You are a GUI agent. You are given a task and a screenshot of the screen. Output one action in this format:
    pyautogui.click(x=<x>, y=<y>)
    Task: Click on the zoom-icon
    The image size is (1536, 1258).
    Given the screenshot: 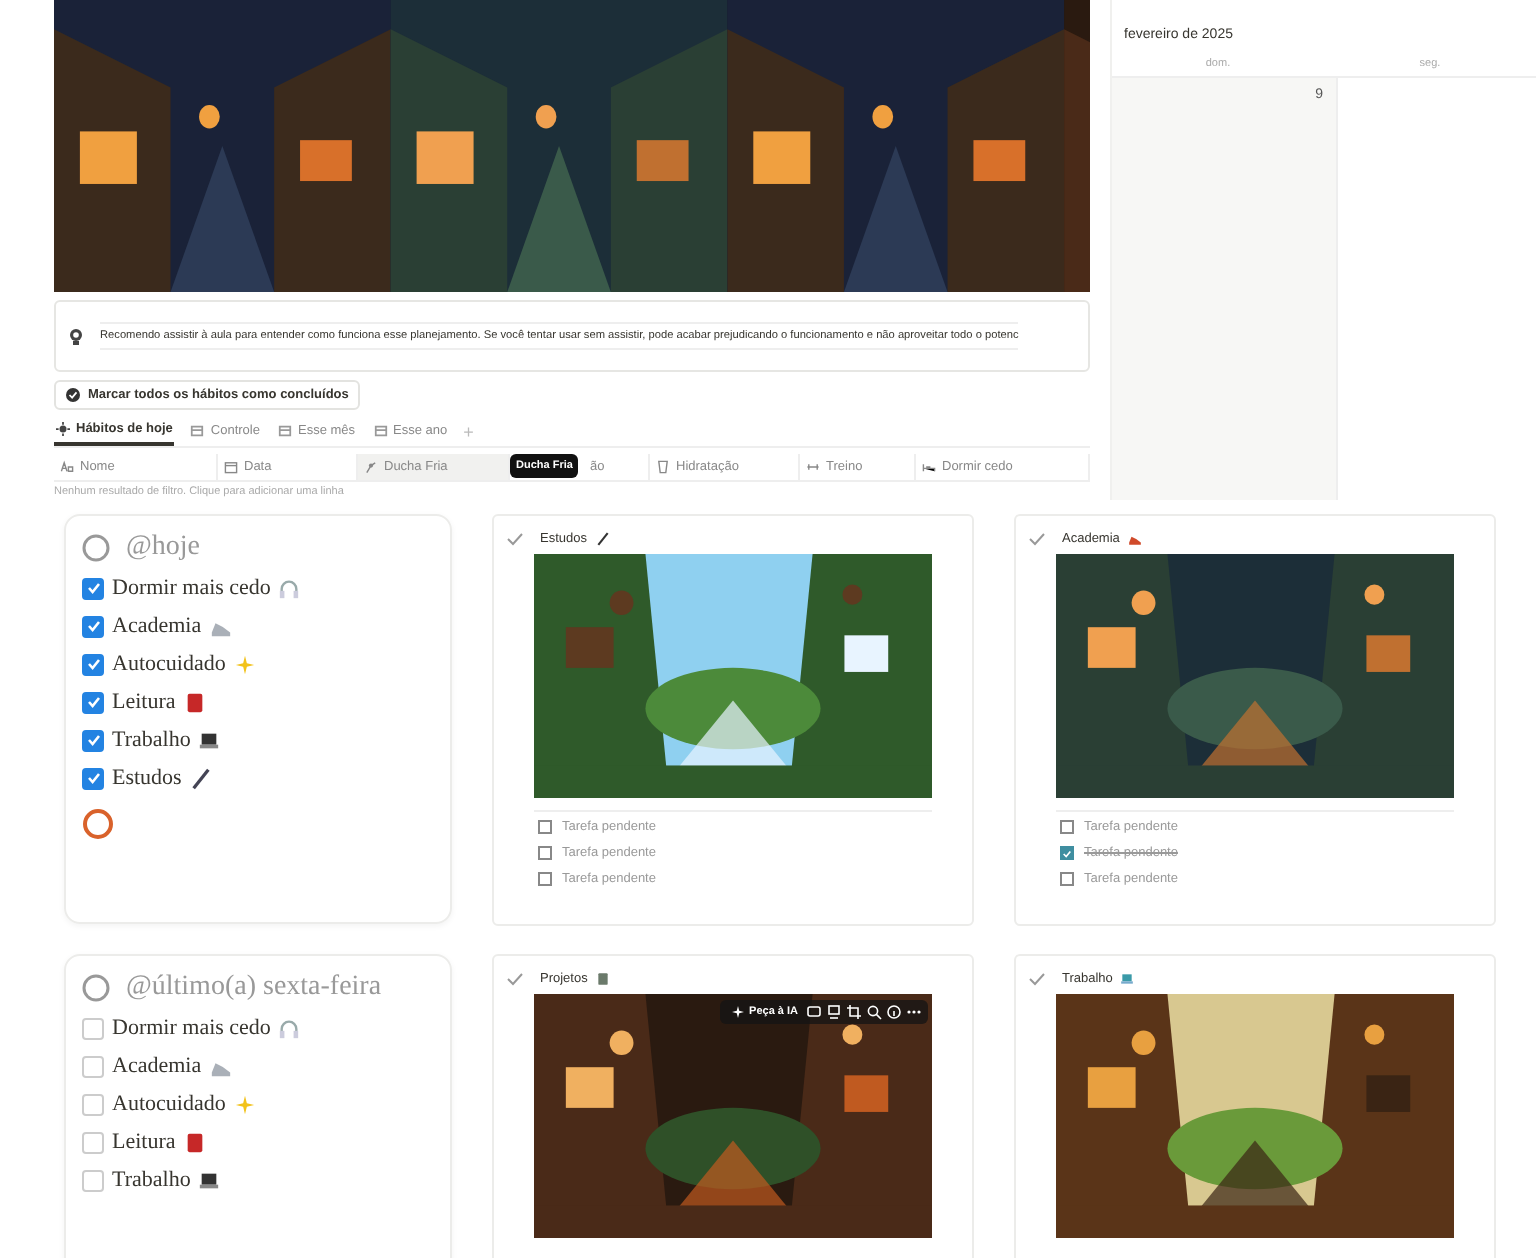 What is the action you would take?
    pyautogui.click(x=874, y=1012)
    